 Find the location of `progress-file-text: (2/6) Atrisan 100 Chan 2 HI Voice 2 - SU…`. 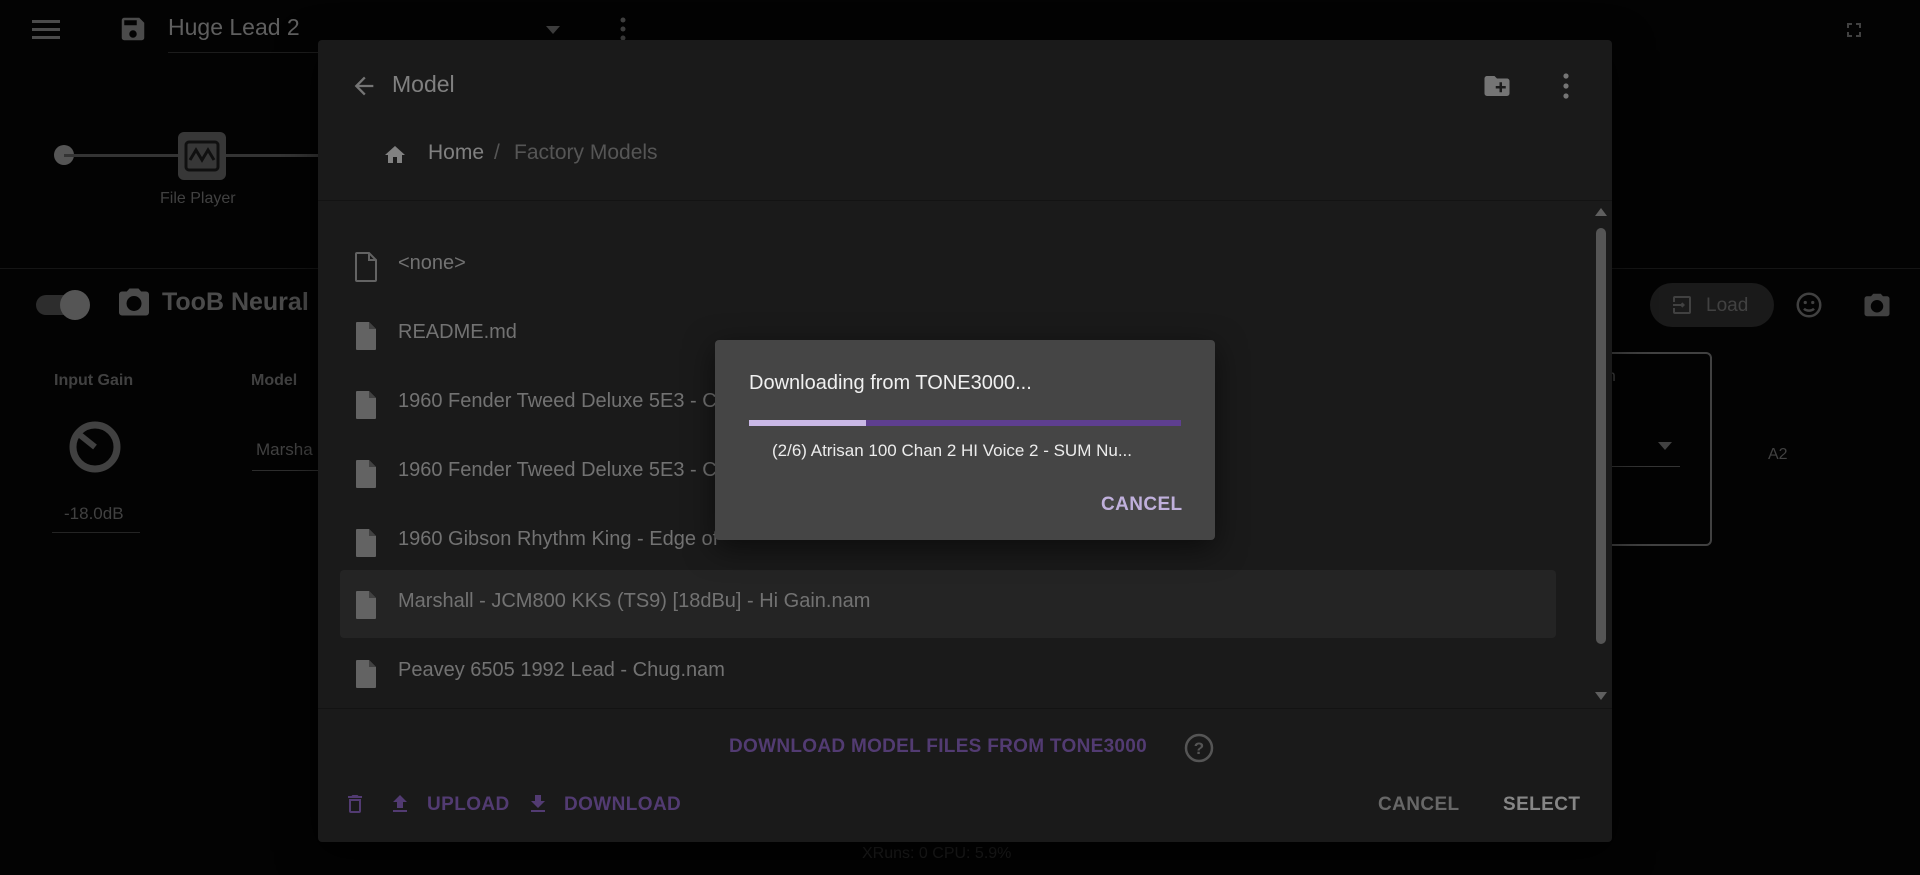

progress-file-text: (2/6) Atrisan 100 Chan 2 HI Voice 2 - SU… is located at coordinates (952, 450).